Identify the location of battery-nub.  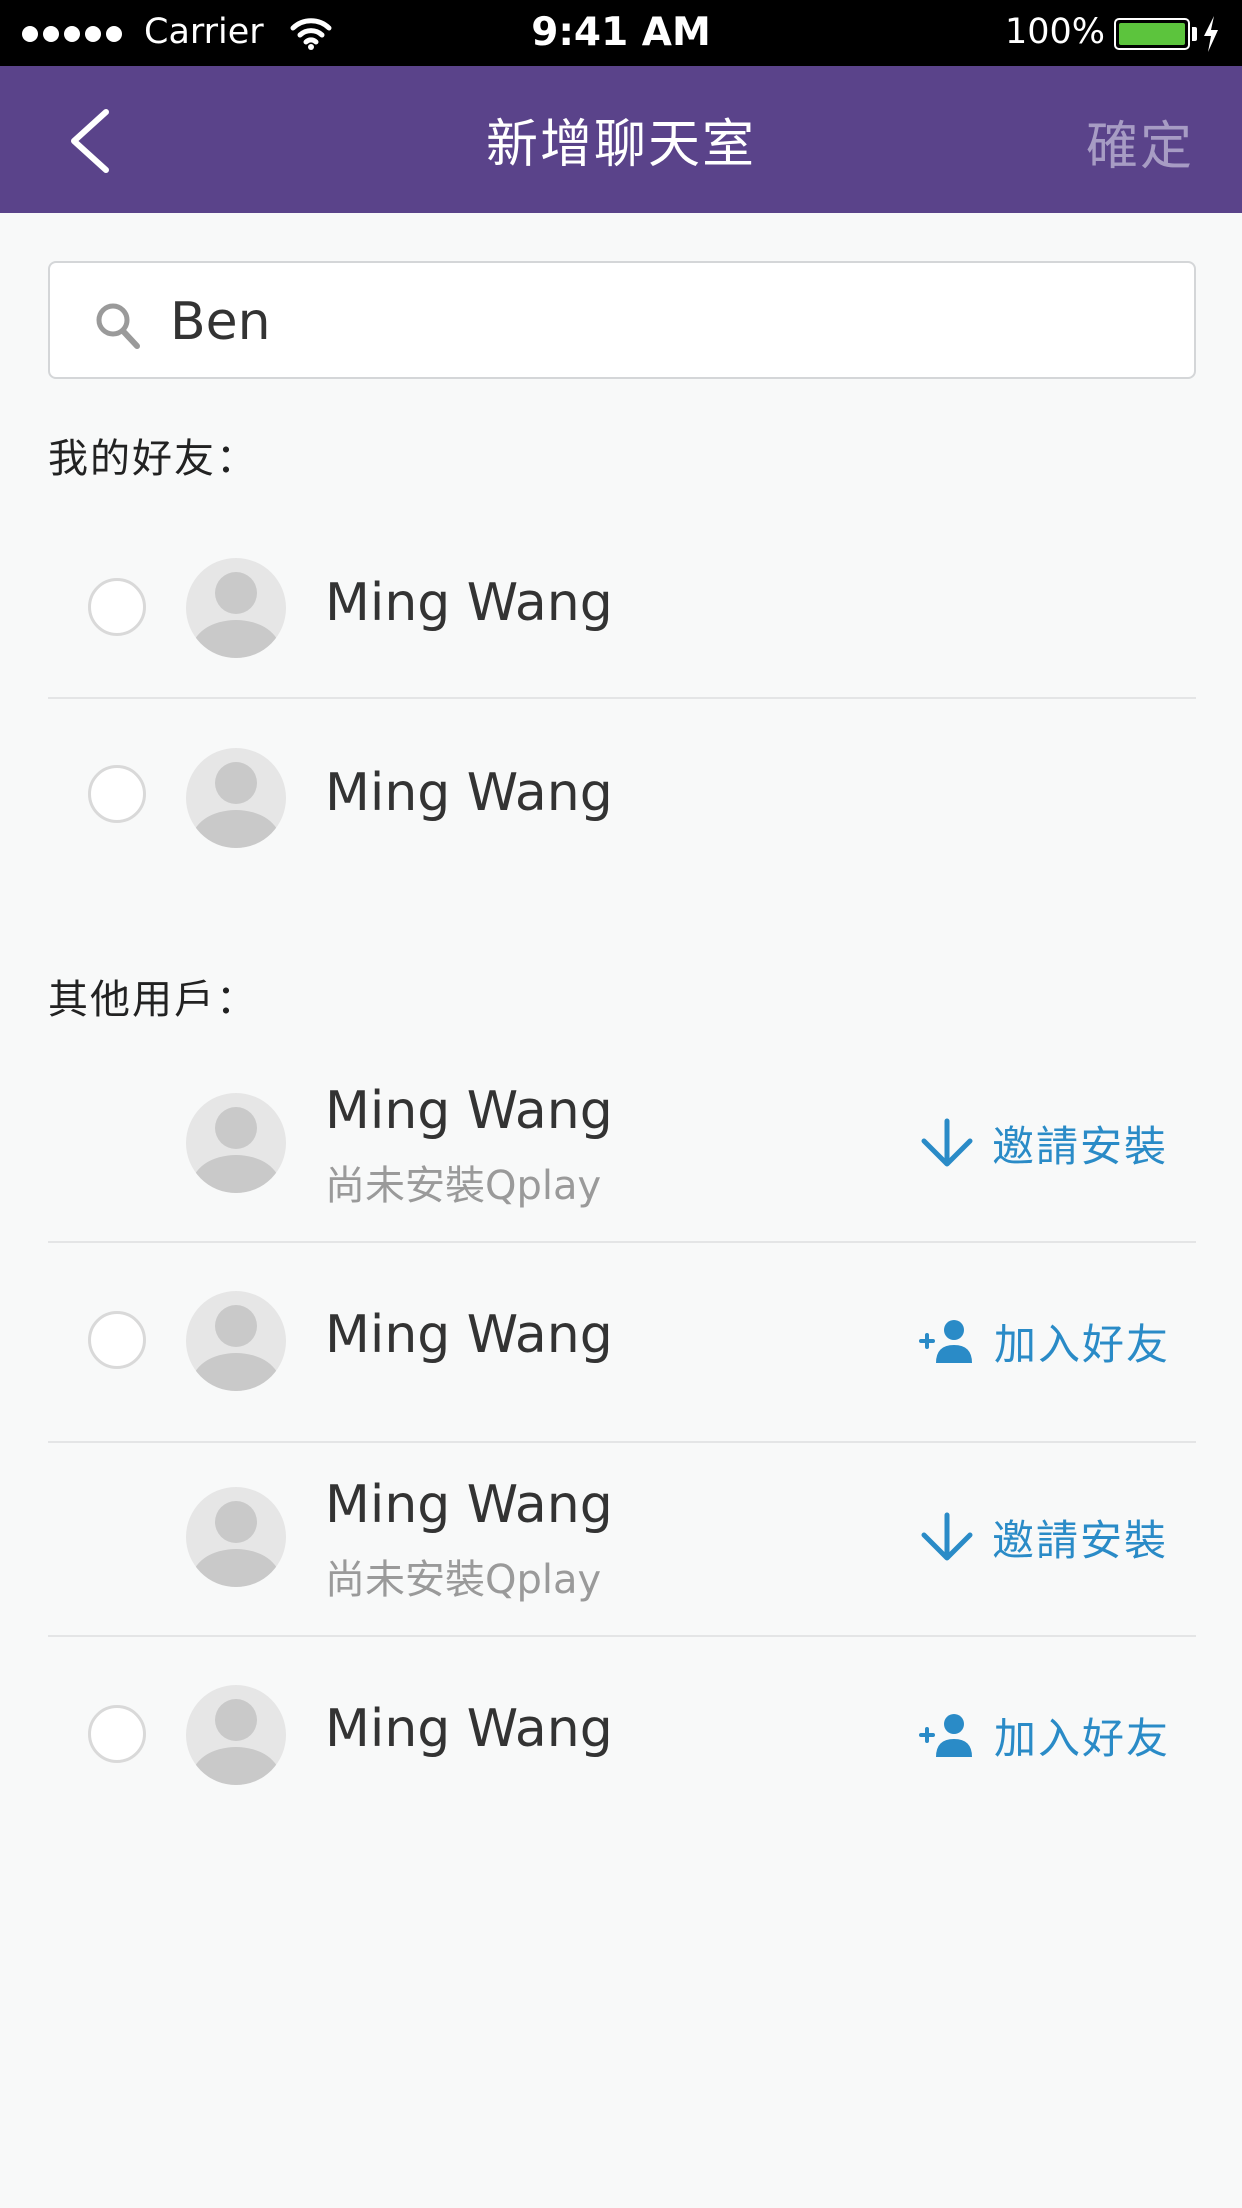
(1194, 34).